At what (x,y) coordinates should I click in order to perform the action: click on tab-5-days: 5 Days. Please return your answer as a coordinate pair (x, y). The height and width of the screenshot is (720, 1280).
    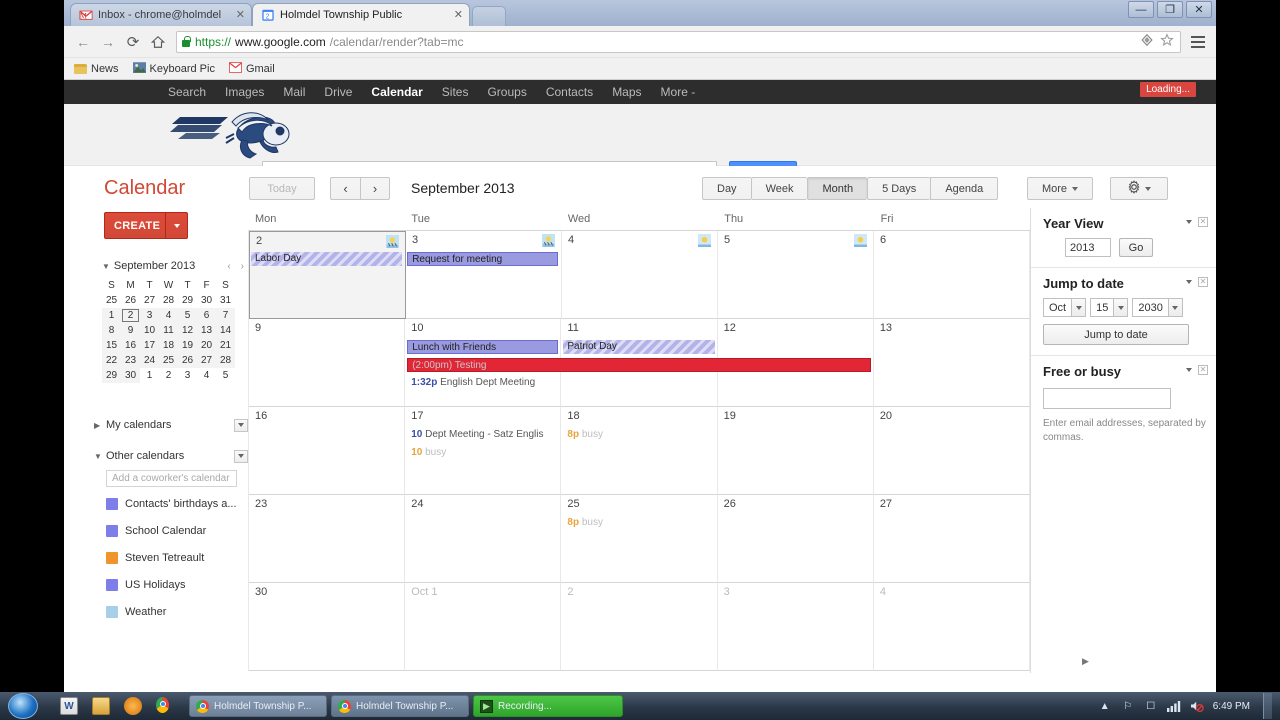
    Looking at the image, I should click on (899, 188).